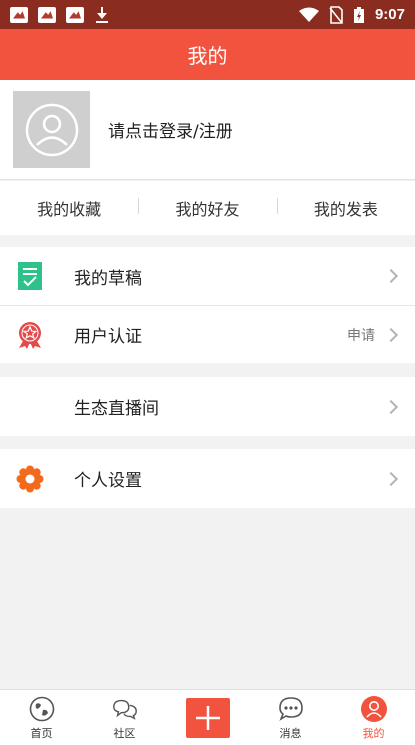 This screenshot has width=415, height=745. Describe the element at coordinates (116, 409) in the screenshot. I see `menu-item-label: 生态直播间` at that location.